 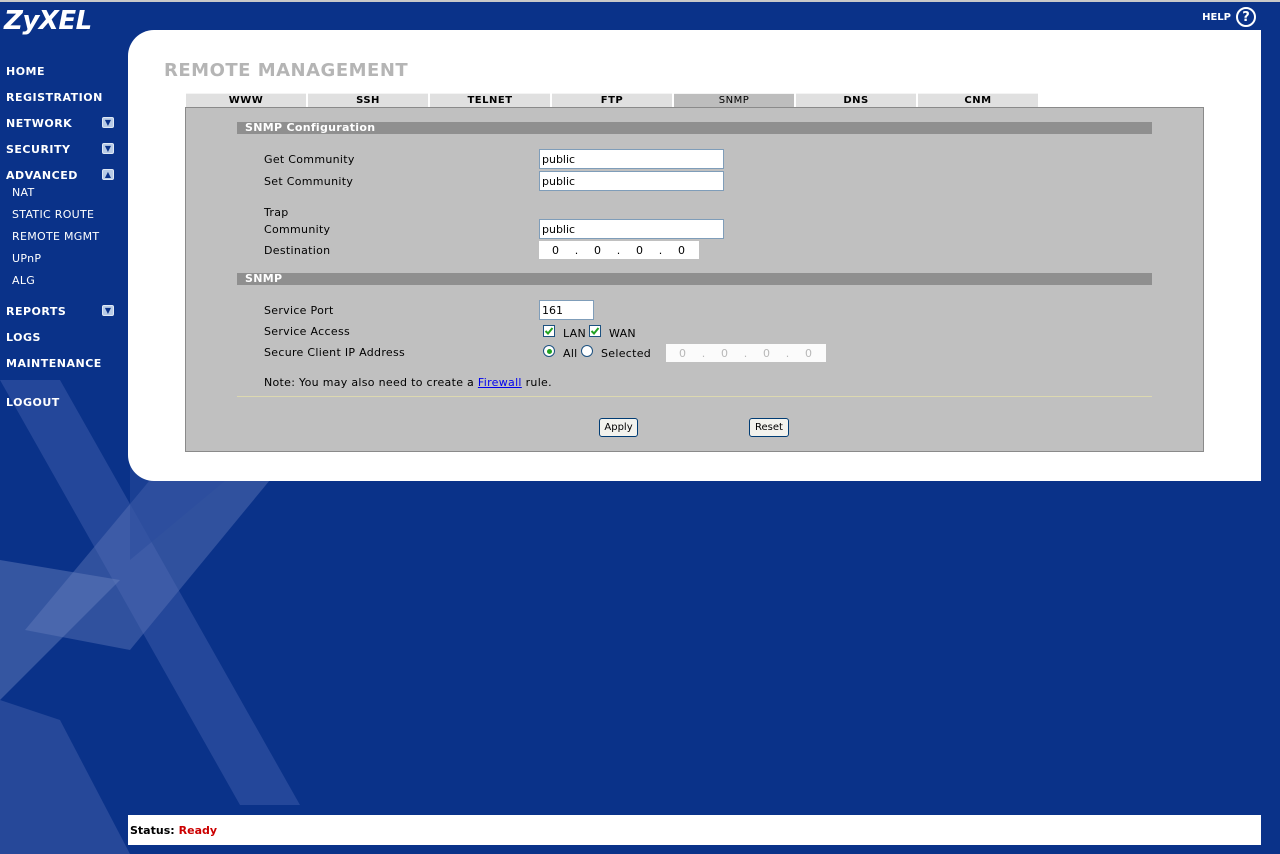 I want to click on wan-checkbox, so click(x=595, y=331).